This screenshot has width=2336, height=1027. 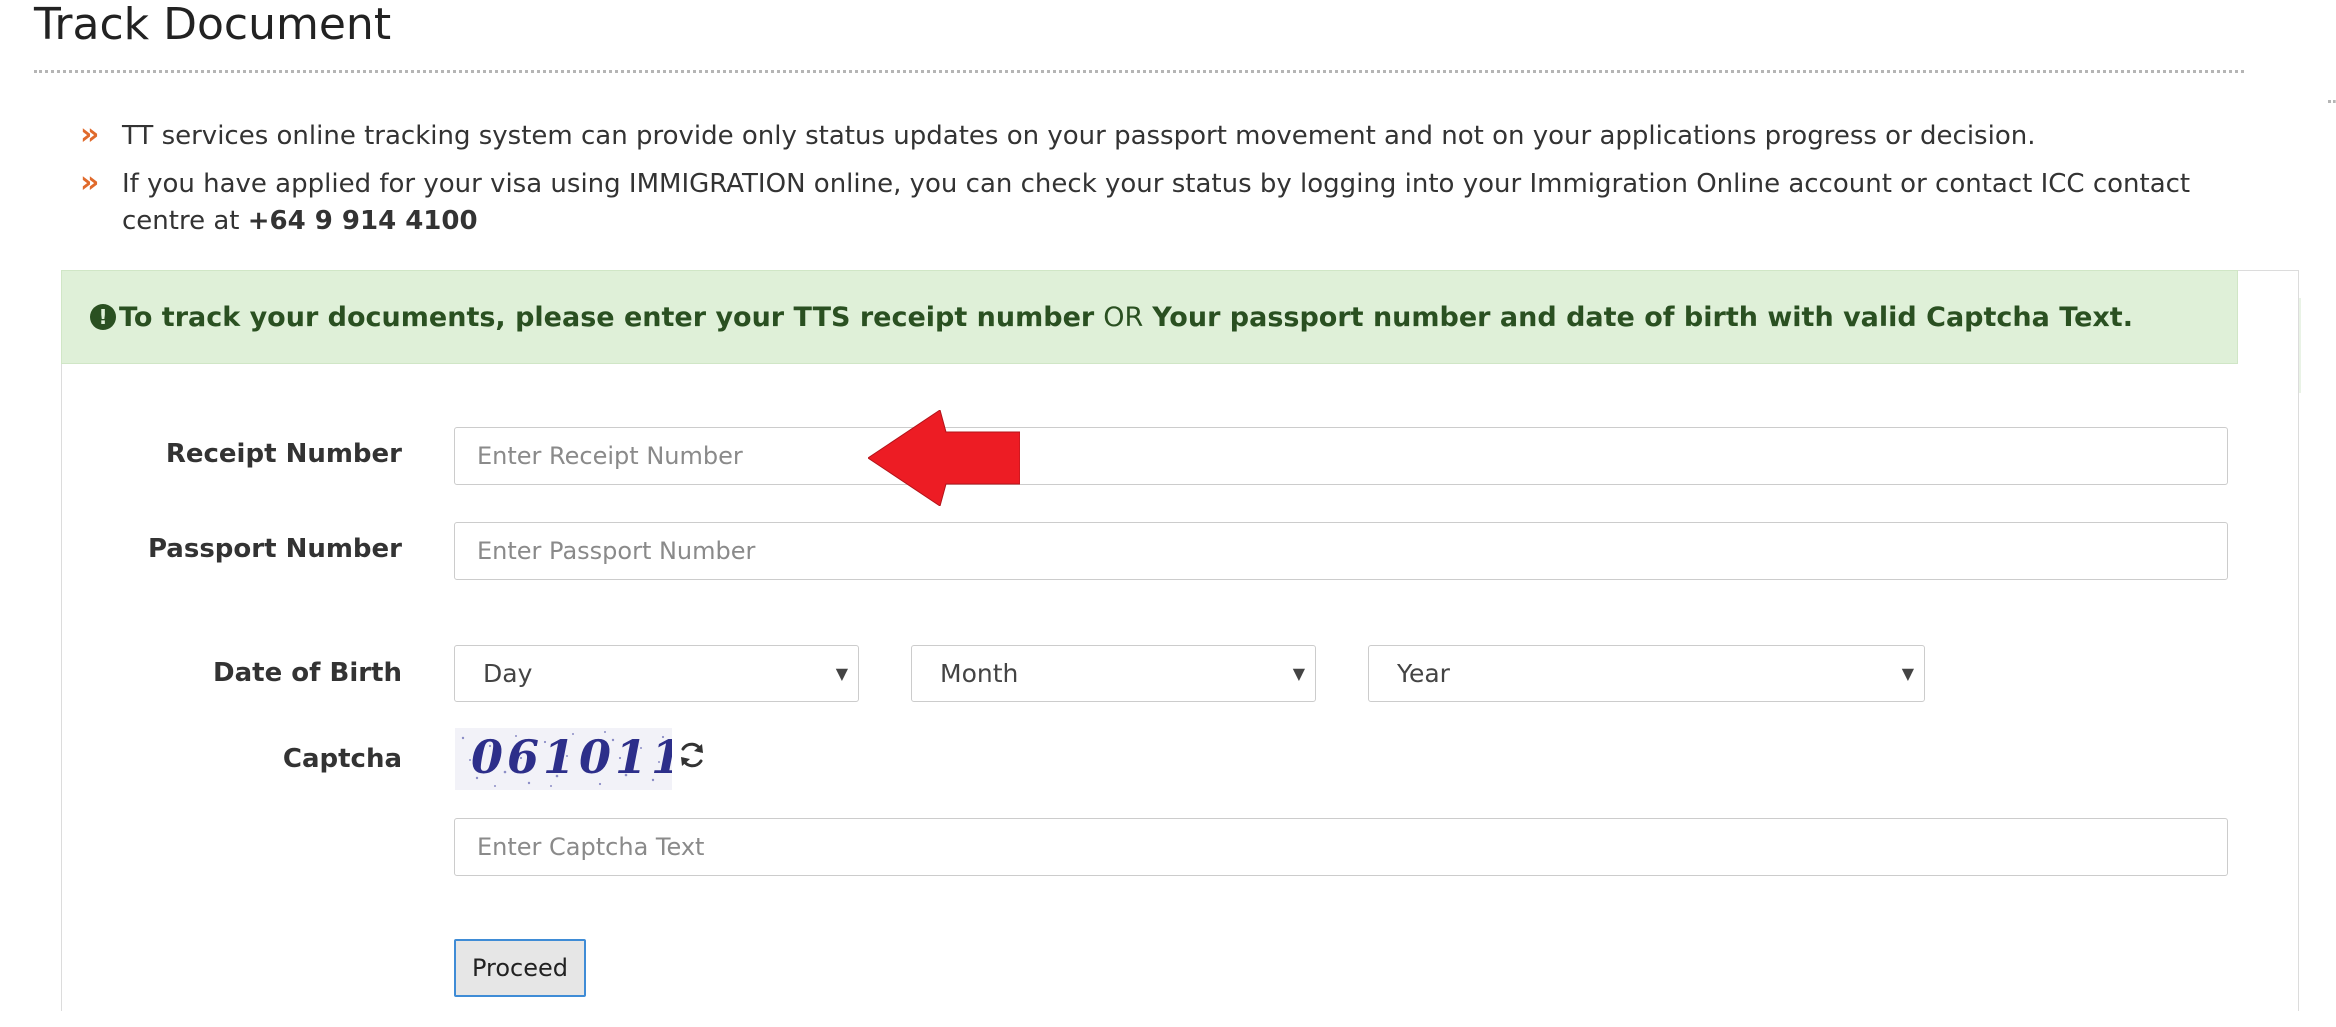 I want to click on passport-number-label: Passport Number, so click(x=274, y=549).